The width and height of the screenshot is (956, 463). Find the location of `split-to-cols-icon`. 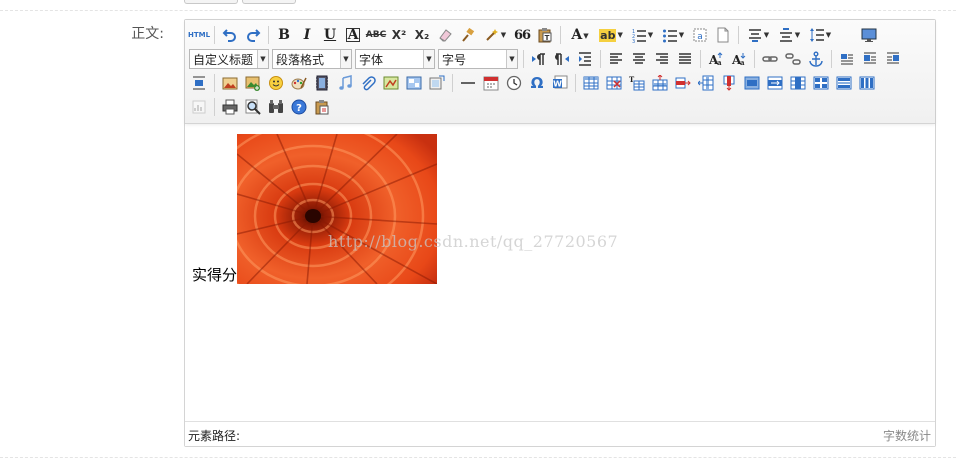

split-to-cols-icon is located at coordinates (867, 83).